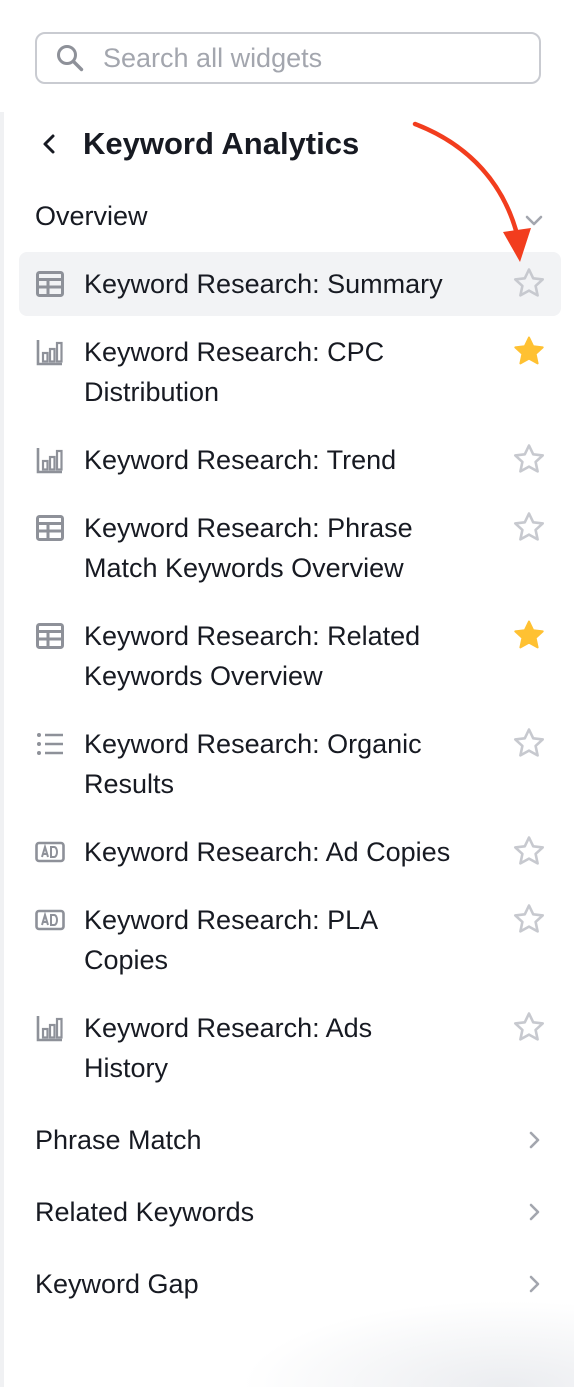 The image size is (574, 1387). What do you see at coordinates (534, 220) in the screenshot?
I see `chevron-down-icon` at bounding box center [534, 220].